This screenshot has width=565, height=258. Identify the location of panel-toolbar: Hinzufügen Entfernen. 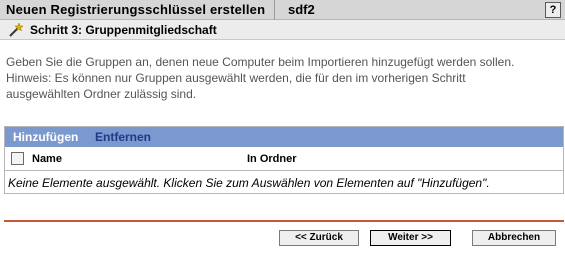
(284, 137).